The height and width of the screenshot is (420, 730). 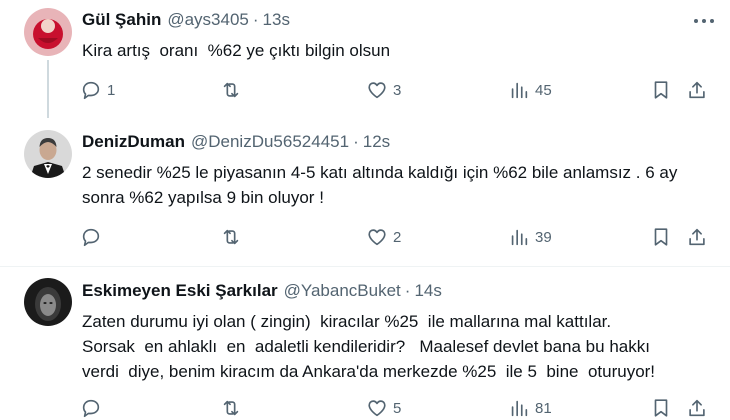 What do you see at coordinates (133, 142) in the screenshot?
I see `author-name: DenizDuman` at bounding box center [133, 142].